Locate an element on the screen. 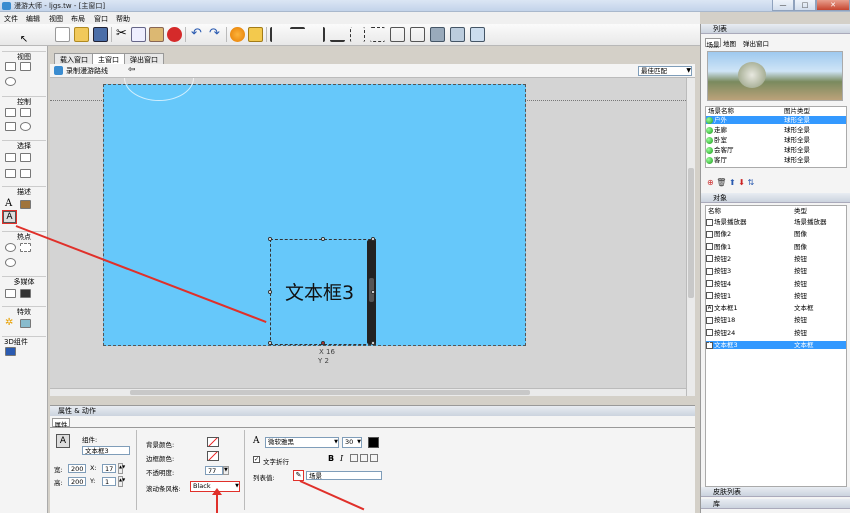  width-field: 200 is located at coordinates (77, 468).